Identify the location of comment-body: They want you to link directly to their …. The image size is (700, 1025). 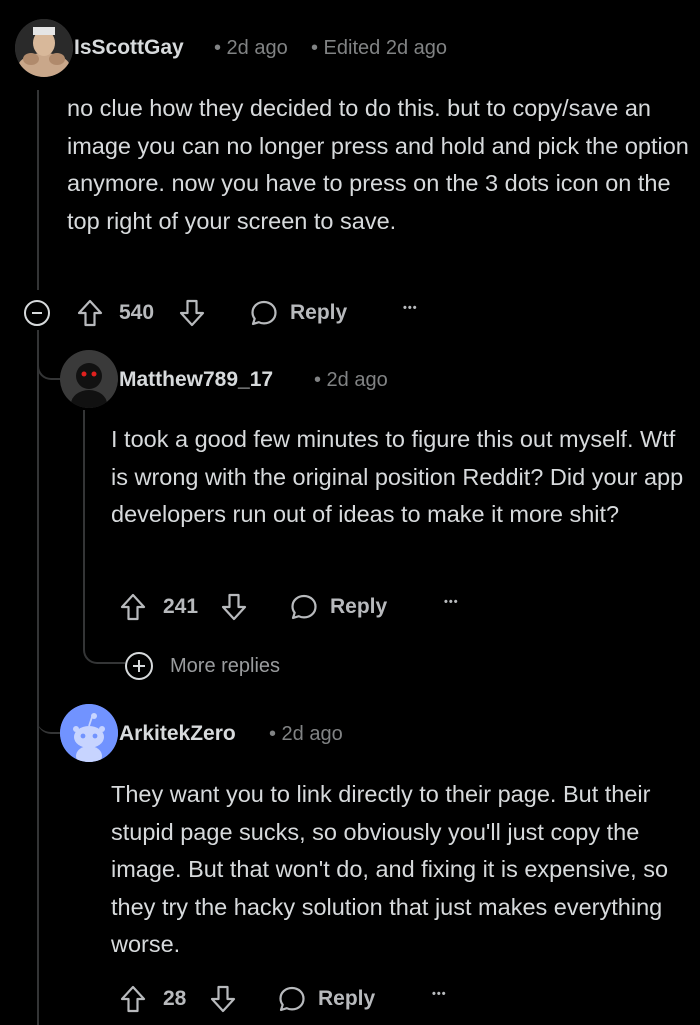
(390, 869).